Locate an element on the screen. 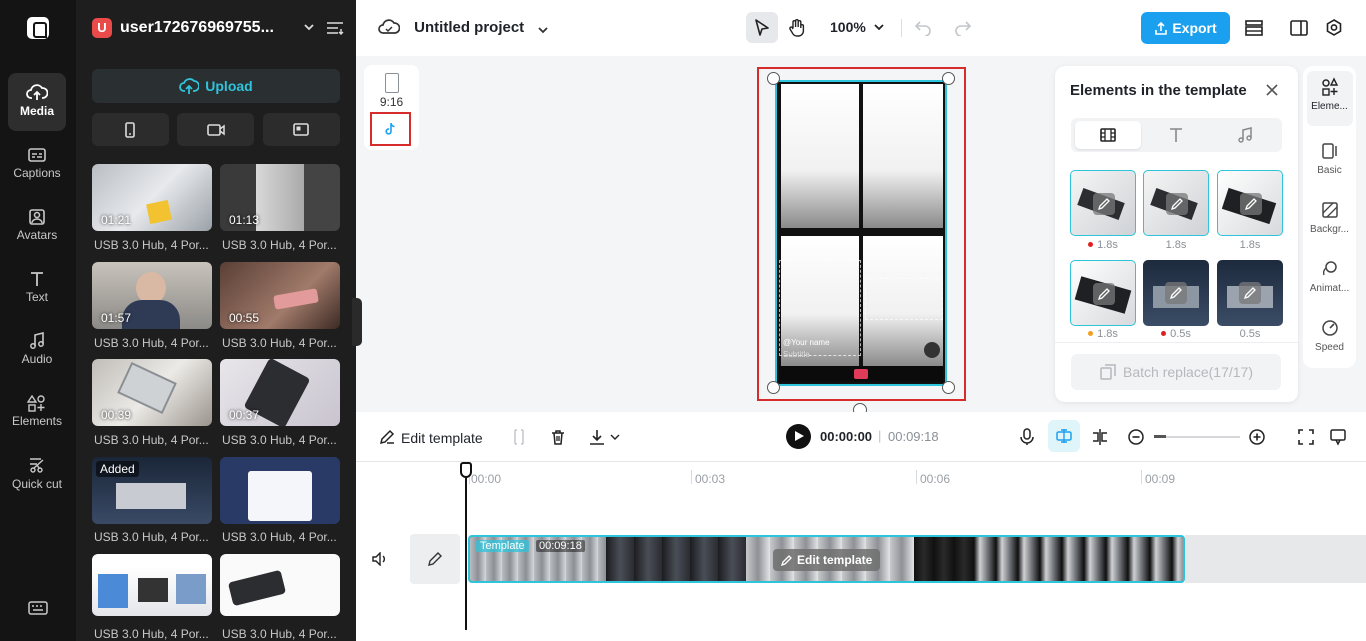  template-clip: Template 00:09:18 Edit template is located at coordinates (826, 559).